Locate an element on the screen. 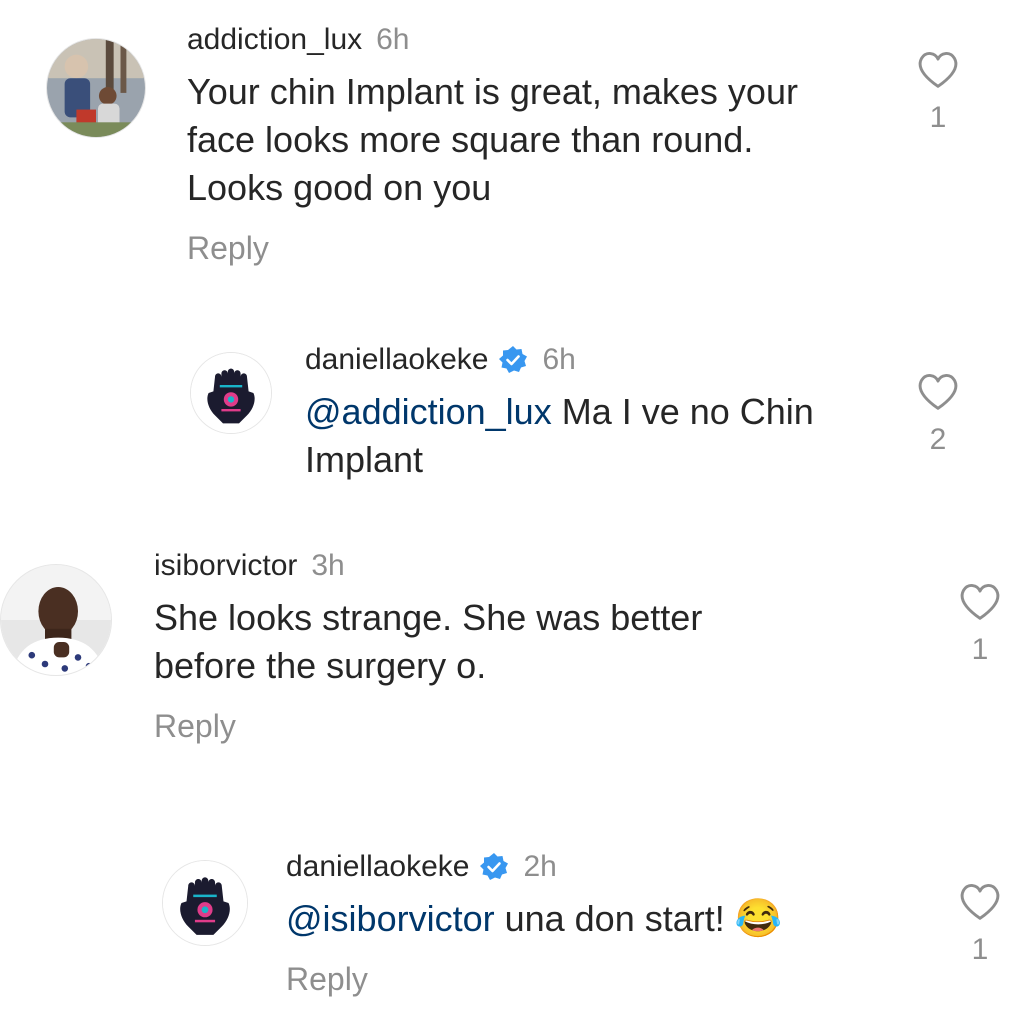 The height and width of the screenshot is (1024, 1024). mention-link: @addiction_lux is located at coordinates (428, 411).